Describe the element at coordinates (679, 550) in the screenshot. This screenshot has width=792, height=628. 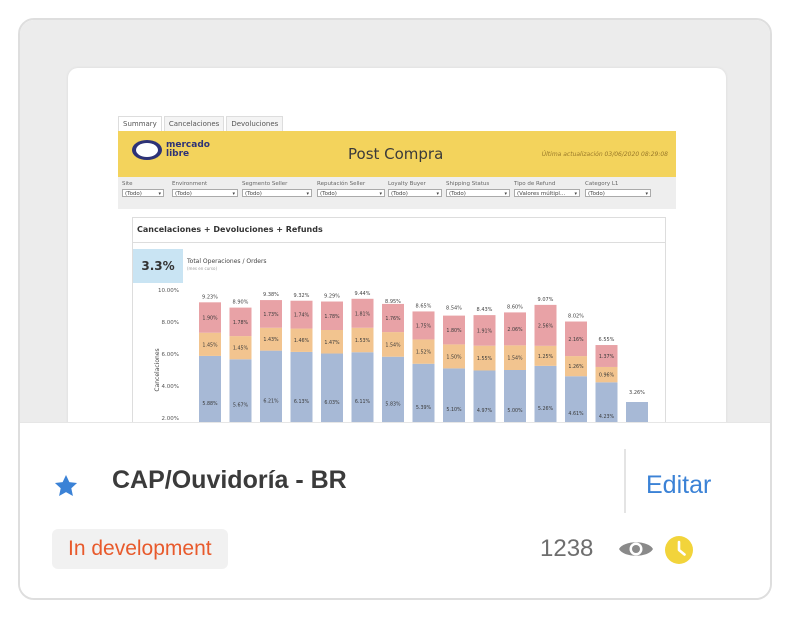
I see `clock-icon` at that location.